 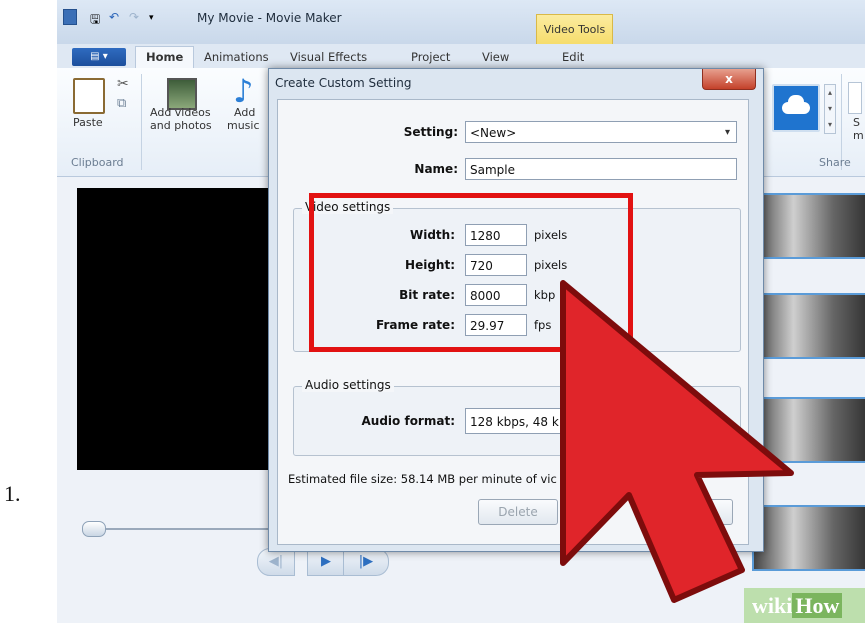 What do you see at coordinates (772, 605) in the screenshot?
I see `watermark-wiki: wiki` at bounding box center [772, 605].